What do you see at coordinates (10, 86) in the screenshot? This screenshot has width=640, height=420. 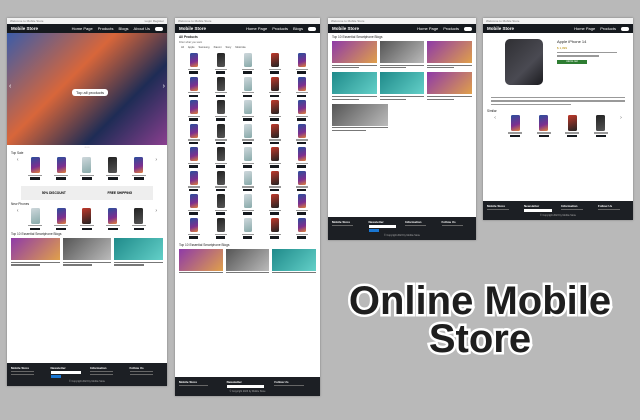 I see `hero-prev-arrow: ‹` at bounding box center [10, 86].